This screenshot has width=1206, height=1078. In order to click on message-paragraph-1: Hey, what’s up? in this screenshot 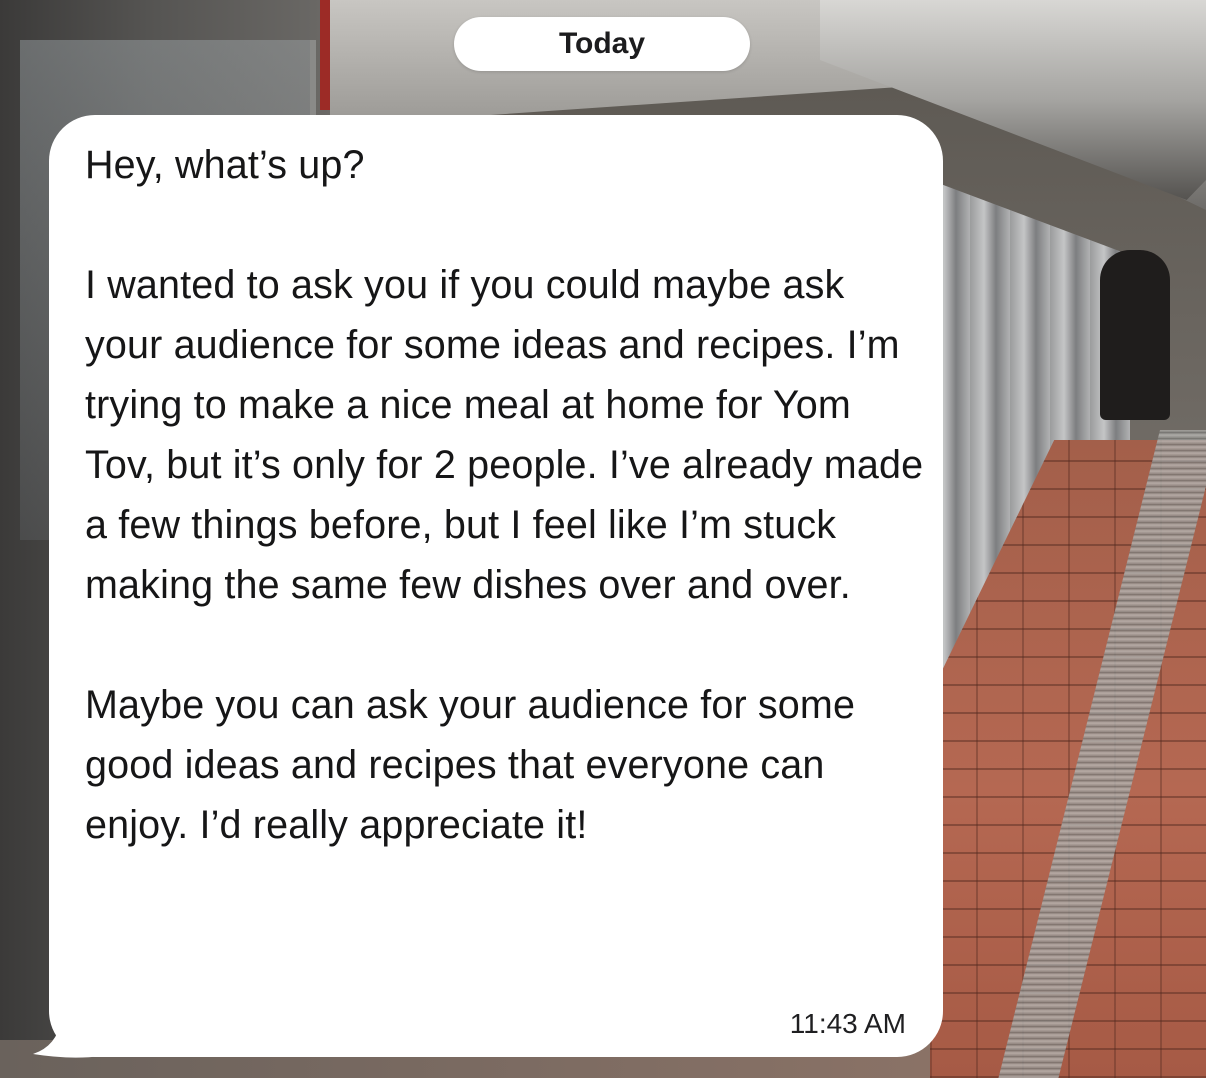, I will do `click(225, 165)`.